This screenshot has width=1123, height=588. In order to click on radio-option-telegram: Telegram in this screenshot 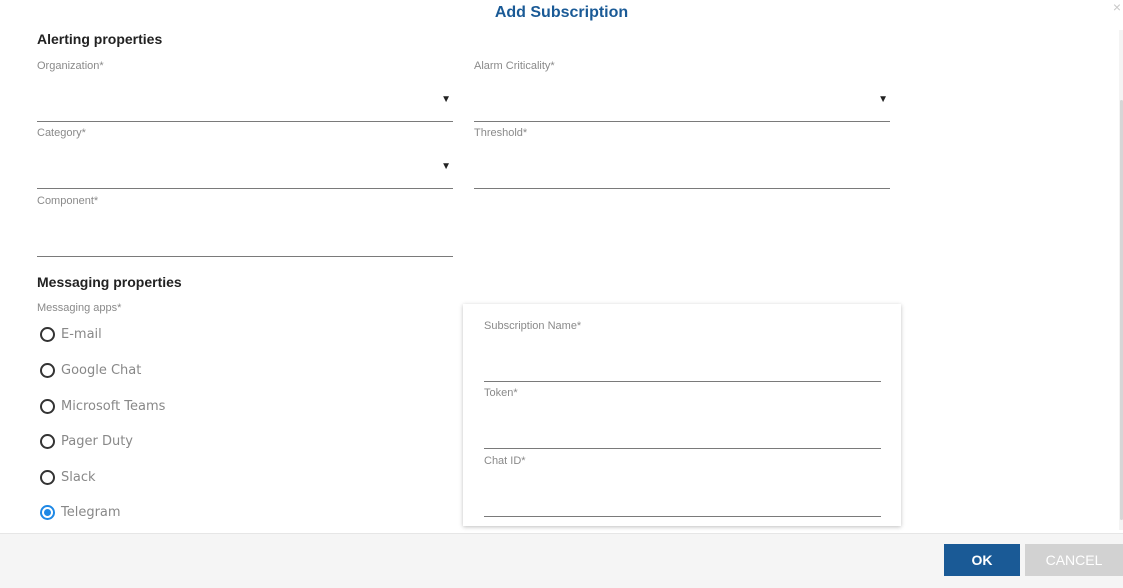, I will do `click(80, 512)`.